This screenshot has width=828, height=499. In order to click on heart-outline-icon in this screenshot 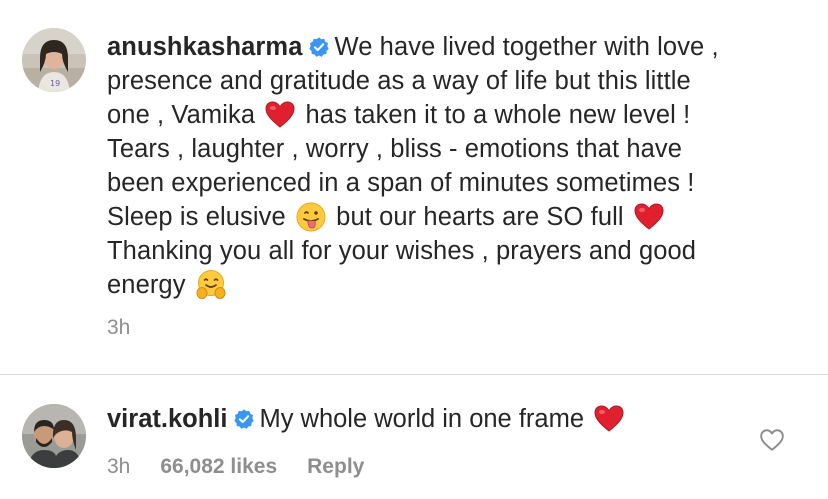, I will do `click(772, 440)`.